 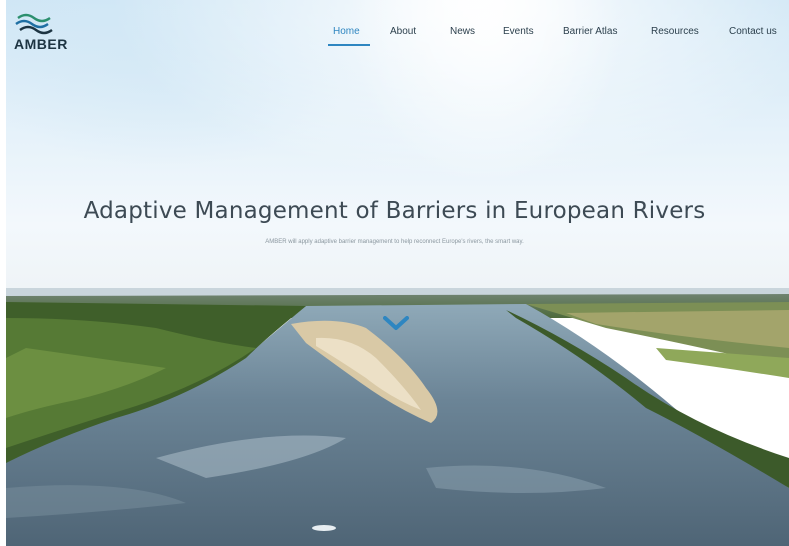 What do you see at coordinates (518, 31) in the screenshot?
I see `nav-item-events: Events` at bounding box center [518, 31].